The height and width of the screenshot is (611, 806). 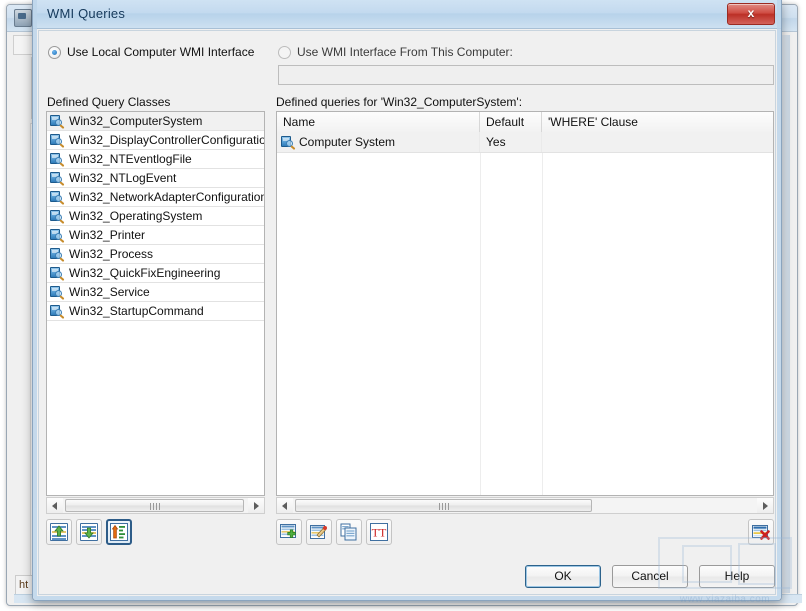 I want to click on close-icon: x, so click(x=751, y=13).